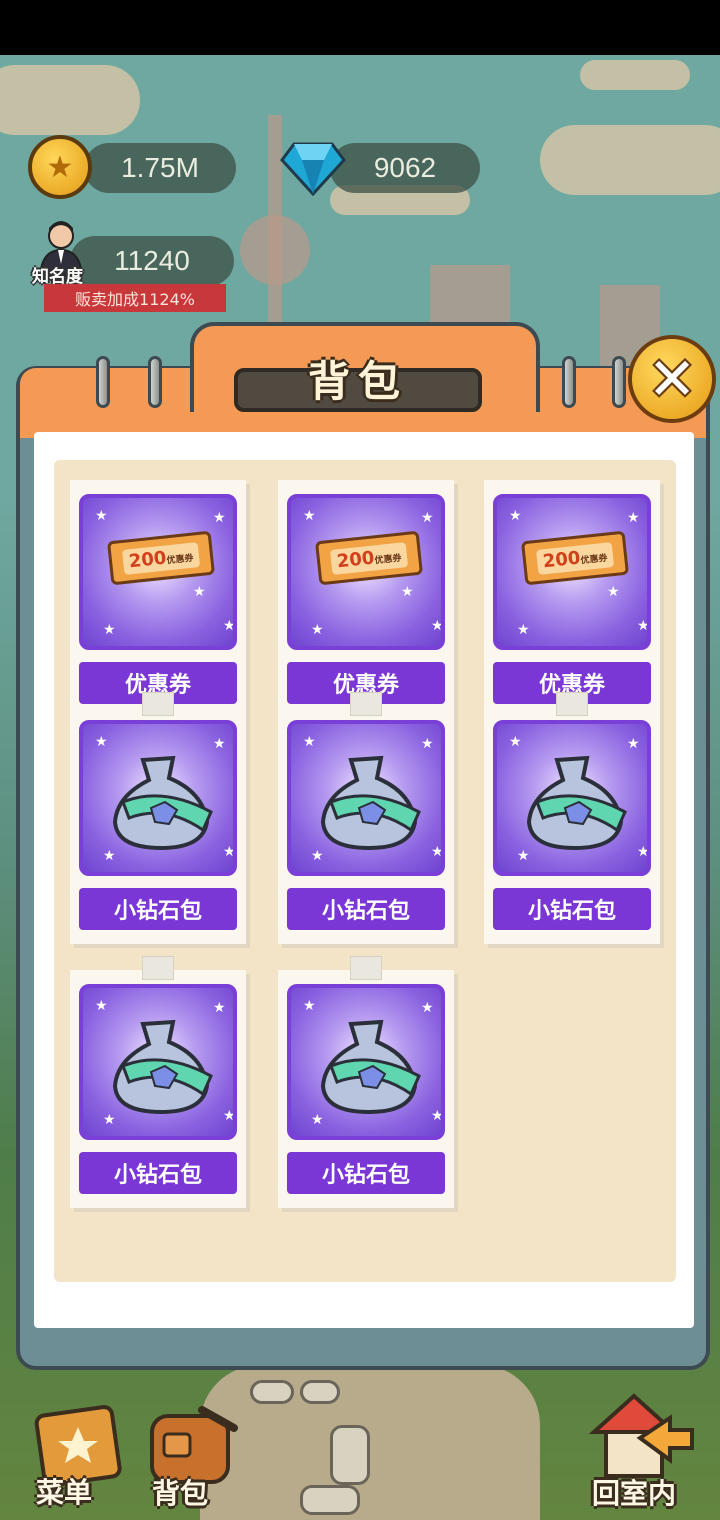 The height and width of the screenshot is (1520, 720). Describe the element at coordinates (197, 1455) in the screenshot. I see `backpack-button: 背包` at that location.